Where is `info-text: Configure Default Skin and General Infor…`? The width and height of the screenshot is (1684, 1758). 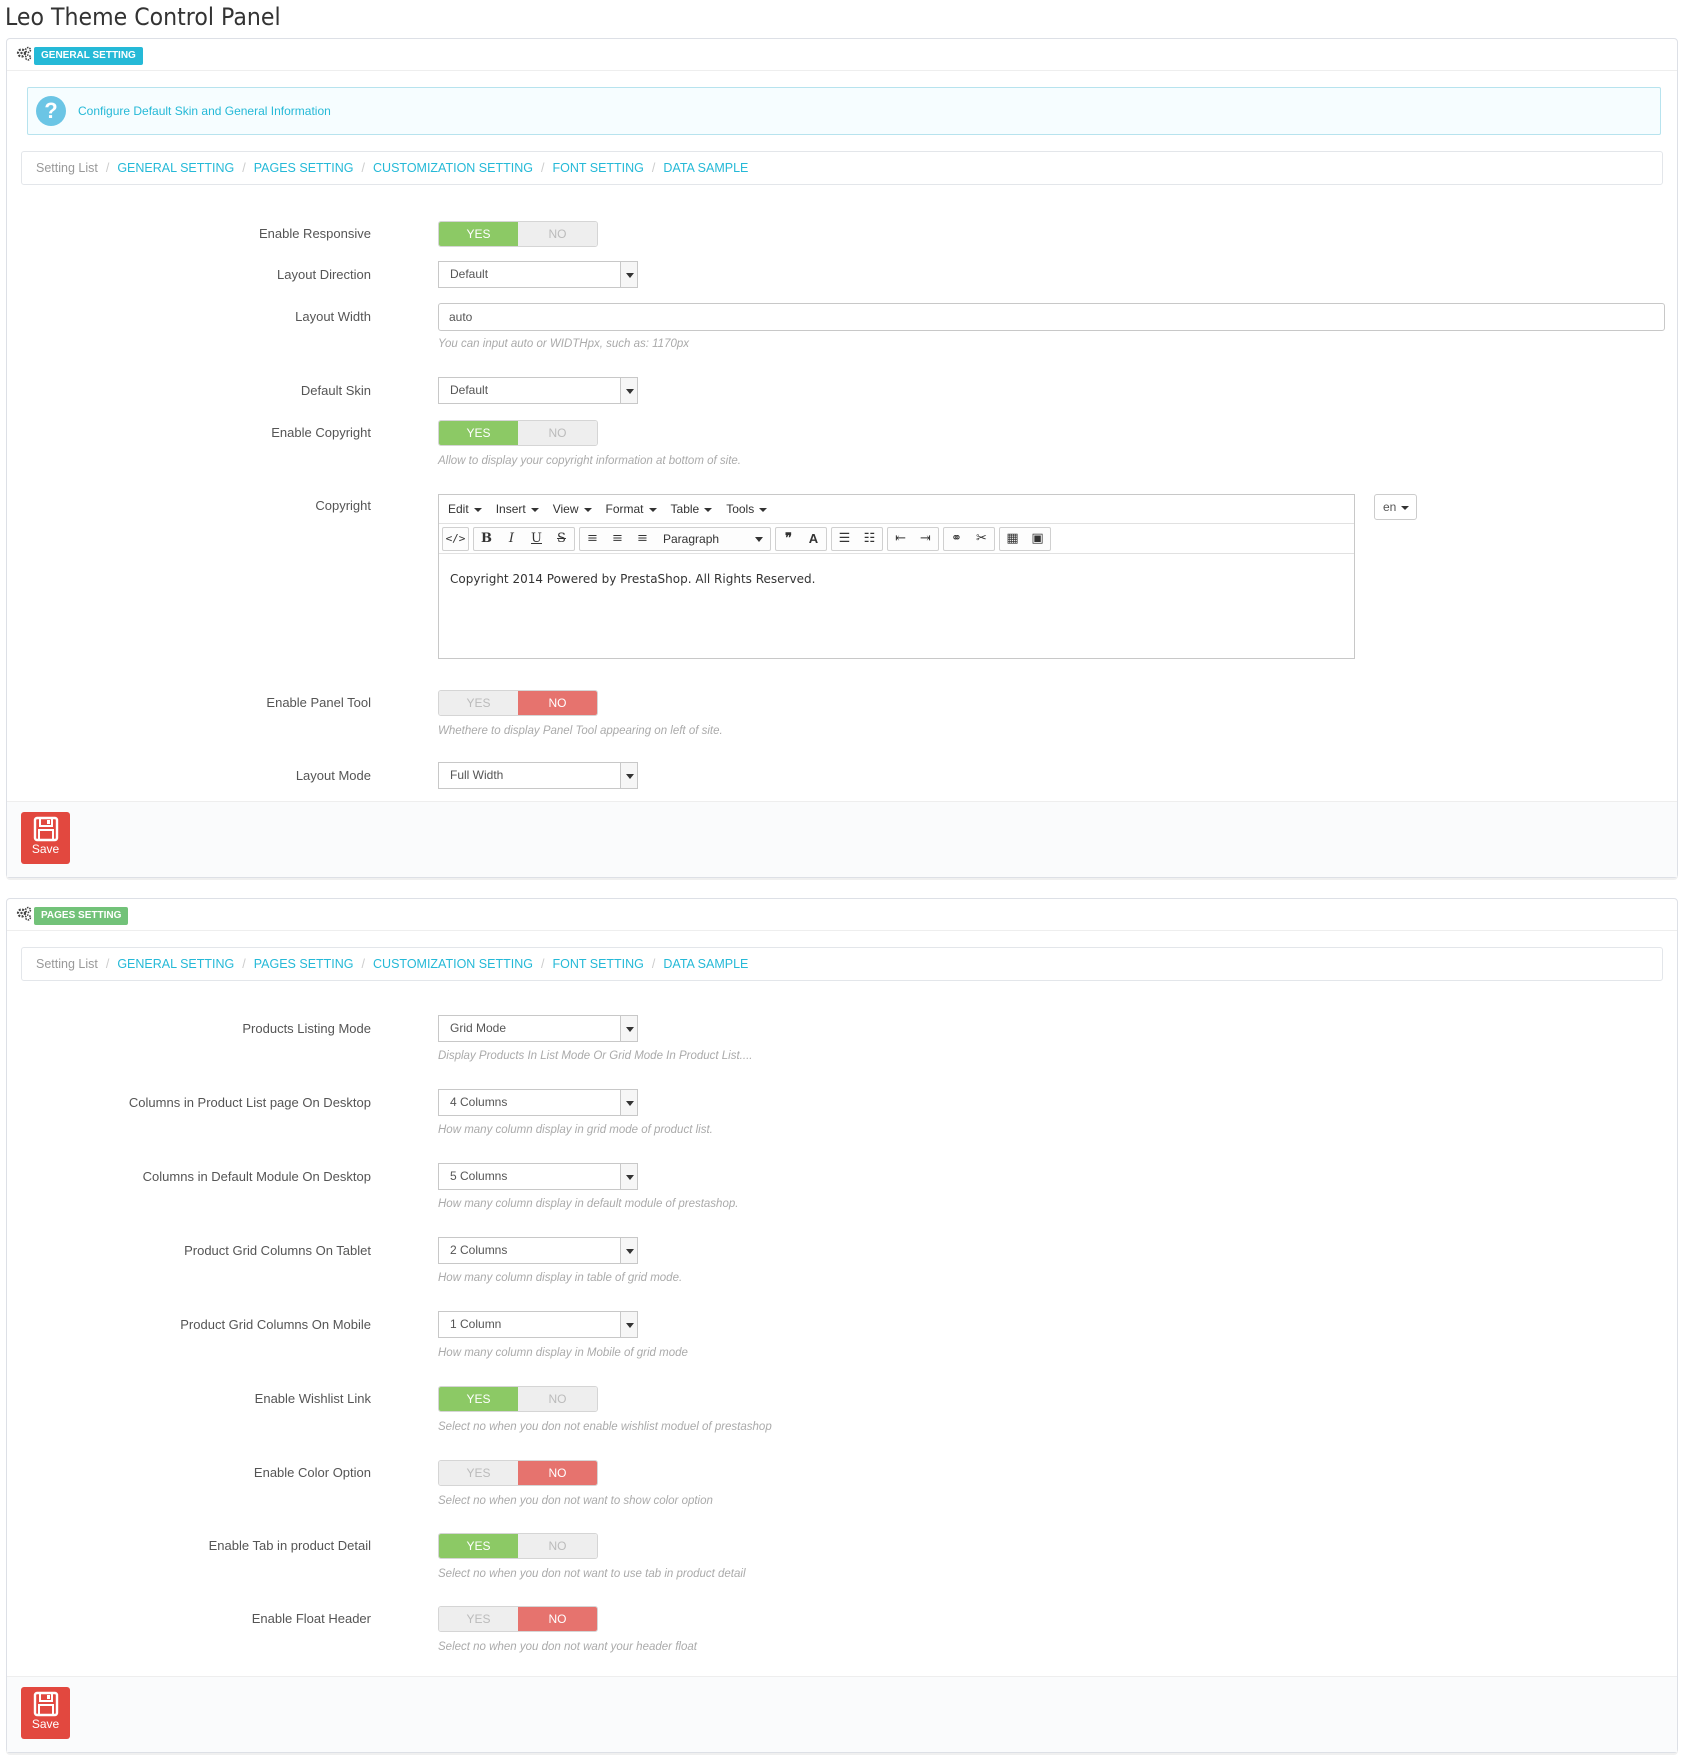 info-text: Configure Default Skin and General Infor… is located at coordinates (204, 111).